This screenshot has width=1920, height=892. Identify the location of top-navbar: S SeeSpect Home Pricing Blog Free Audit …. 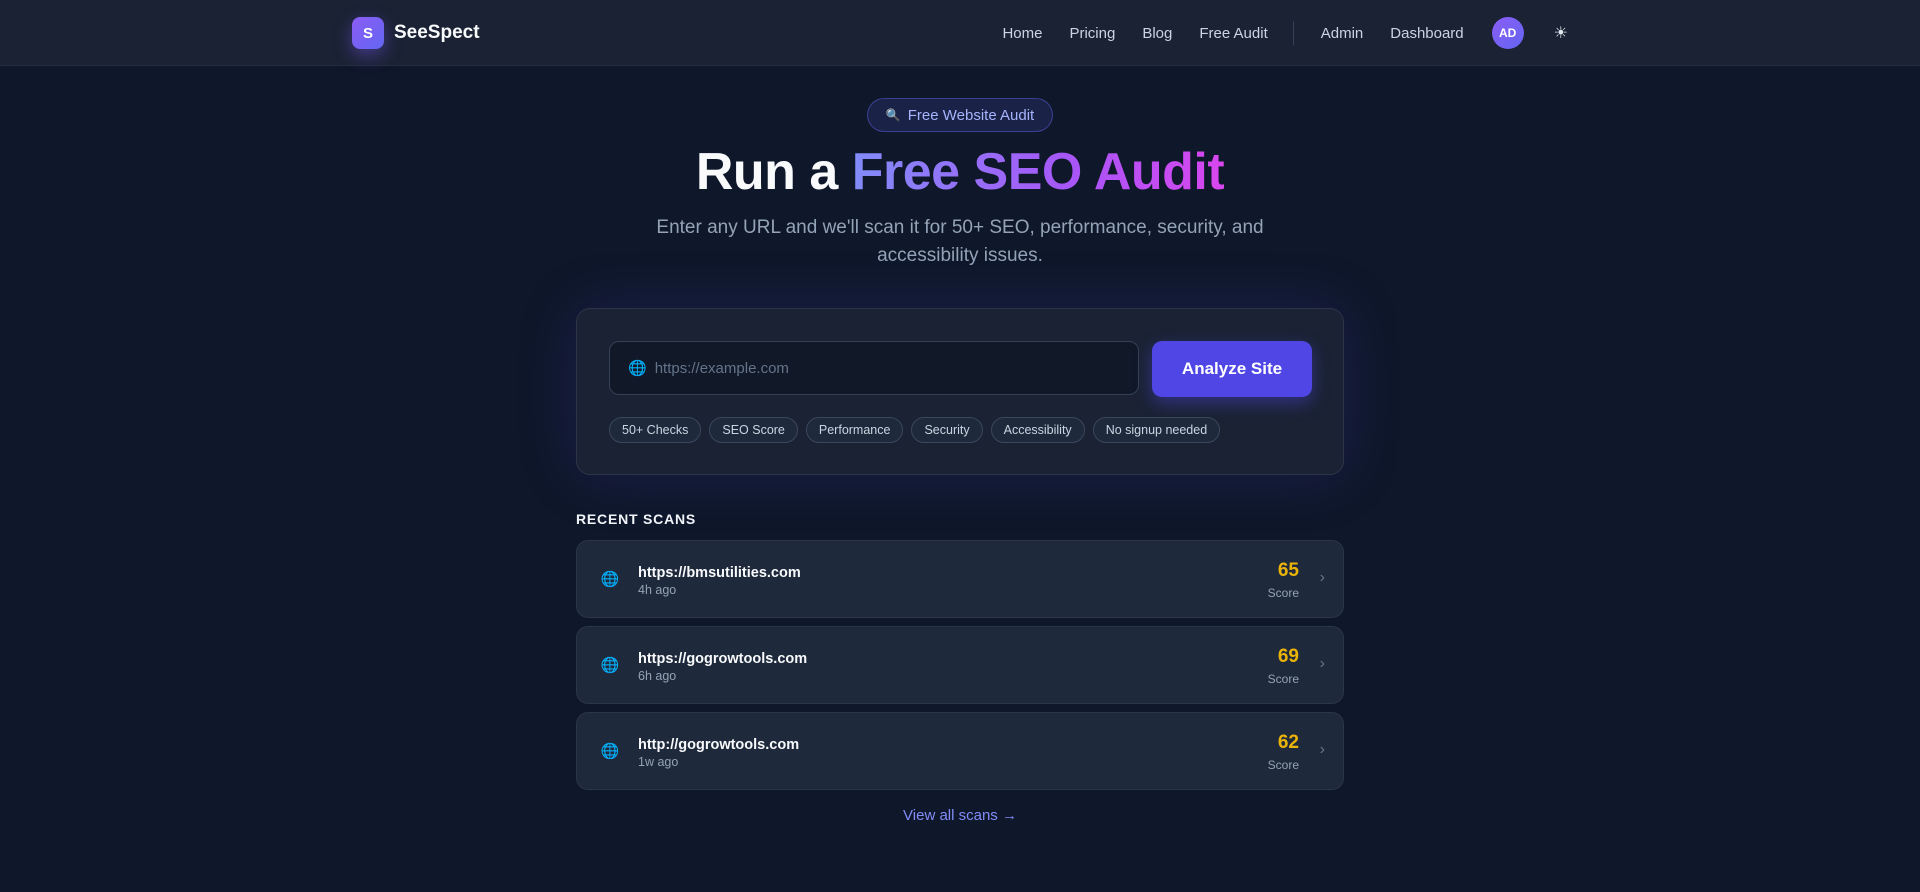
(960, 33).